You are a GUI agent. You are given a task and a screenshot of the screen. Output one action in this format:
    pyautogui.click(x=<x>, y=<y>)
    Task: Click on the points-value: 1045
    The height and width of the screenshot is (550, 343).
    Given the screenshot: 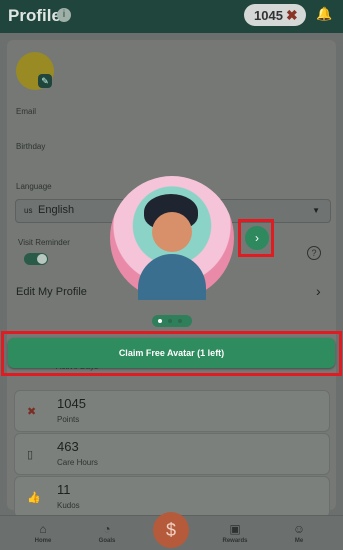 What is the action you would take?
    pyautogui.click(x=268, y=15)
    